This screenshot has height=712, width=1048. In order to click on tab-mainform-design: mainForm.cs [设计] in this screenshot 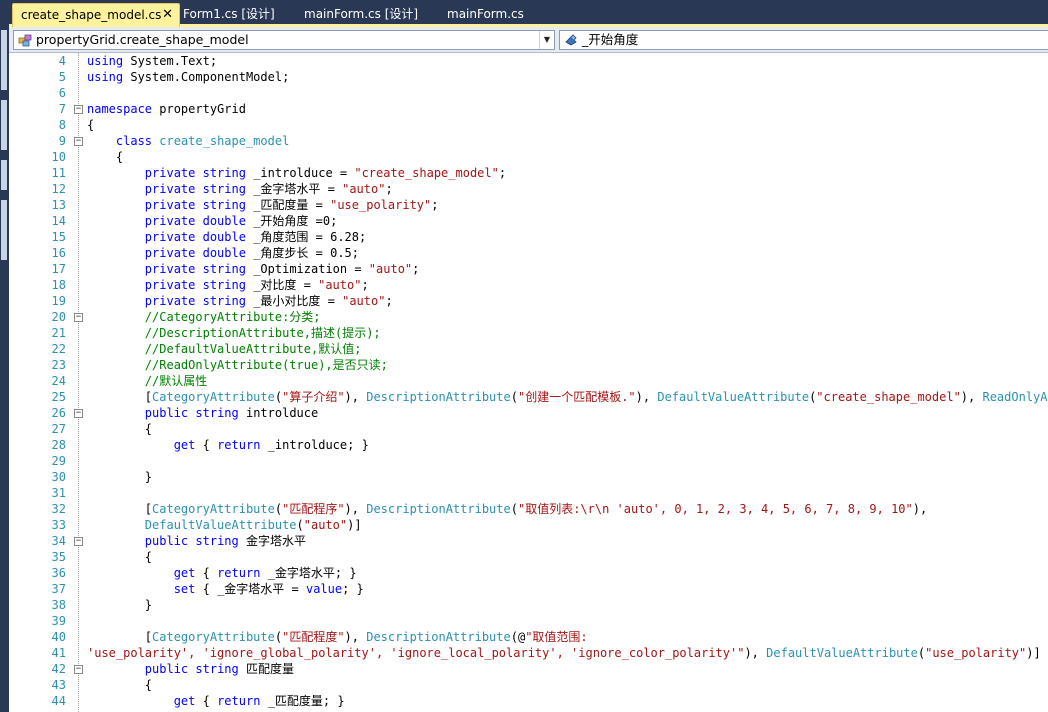, I will do `click(363, 15)`.